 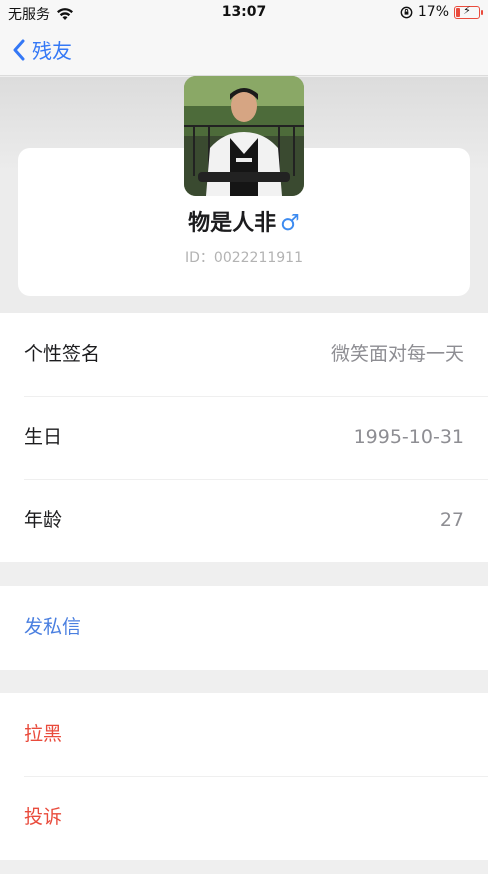 I want to click on info-row-age: 年龄 27, so click(x=244, y=520).